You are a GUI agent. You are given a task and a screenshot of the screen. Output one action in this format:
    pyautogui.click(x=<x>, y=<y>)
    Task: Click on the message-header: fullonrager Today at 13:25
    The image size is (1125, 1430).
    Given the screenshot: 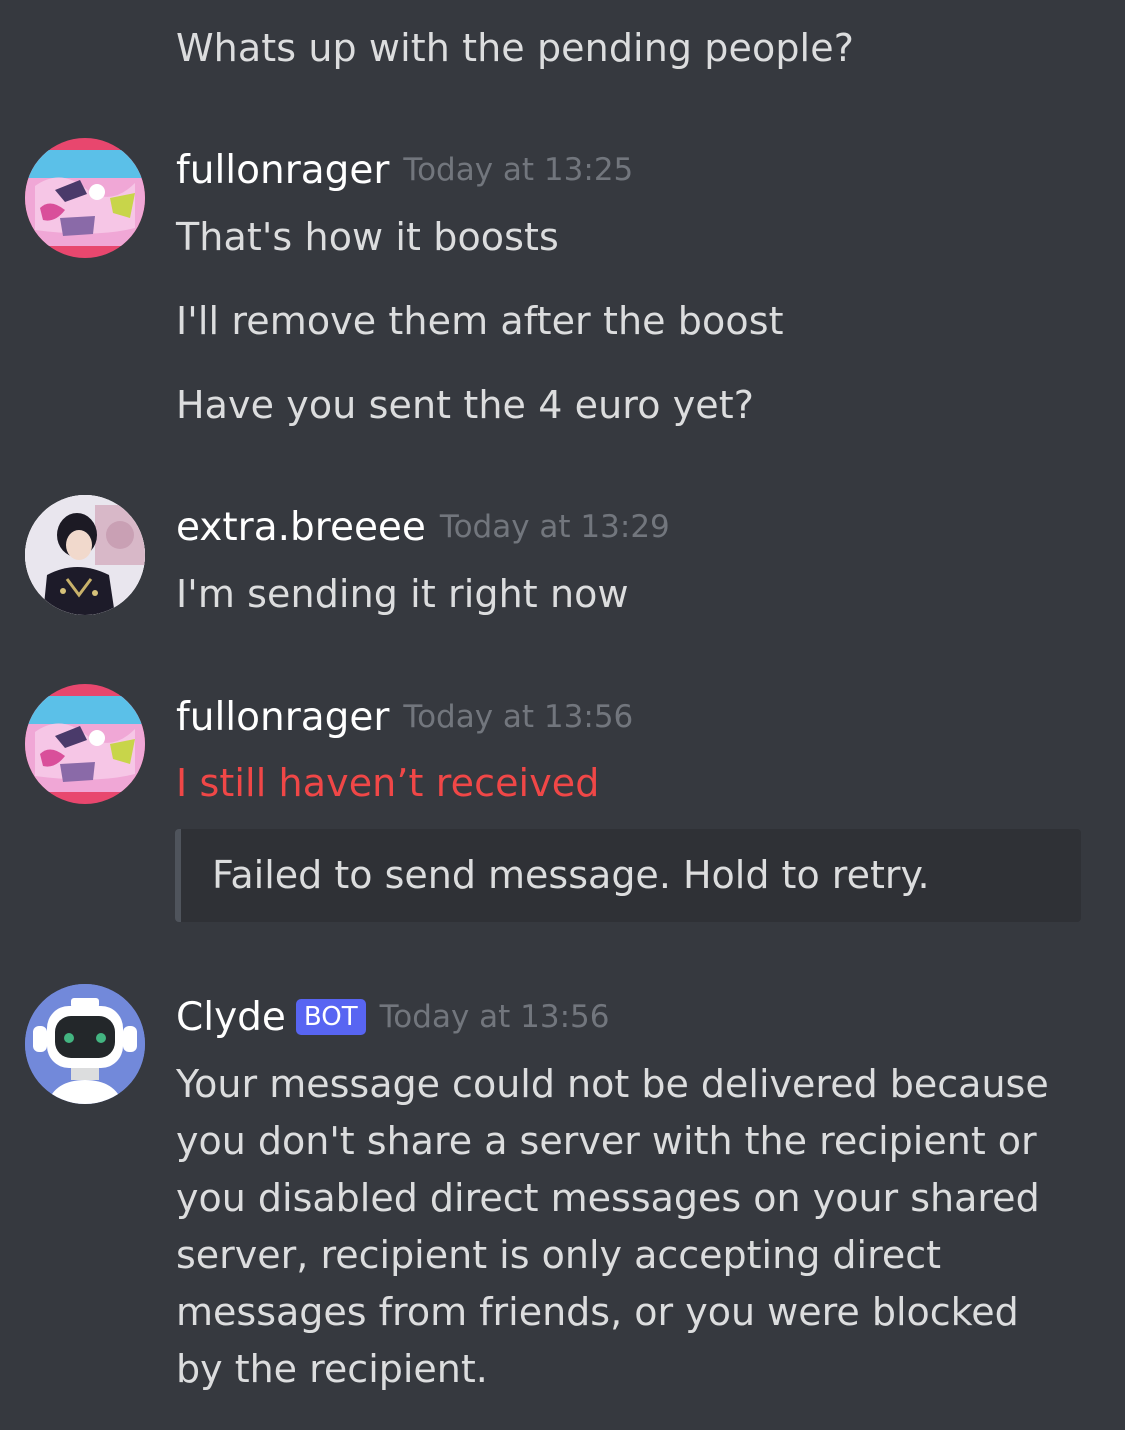 What is the action you would take?
    pyautogui.click(x=404, y=170)
    